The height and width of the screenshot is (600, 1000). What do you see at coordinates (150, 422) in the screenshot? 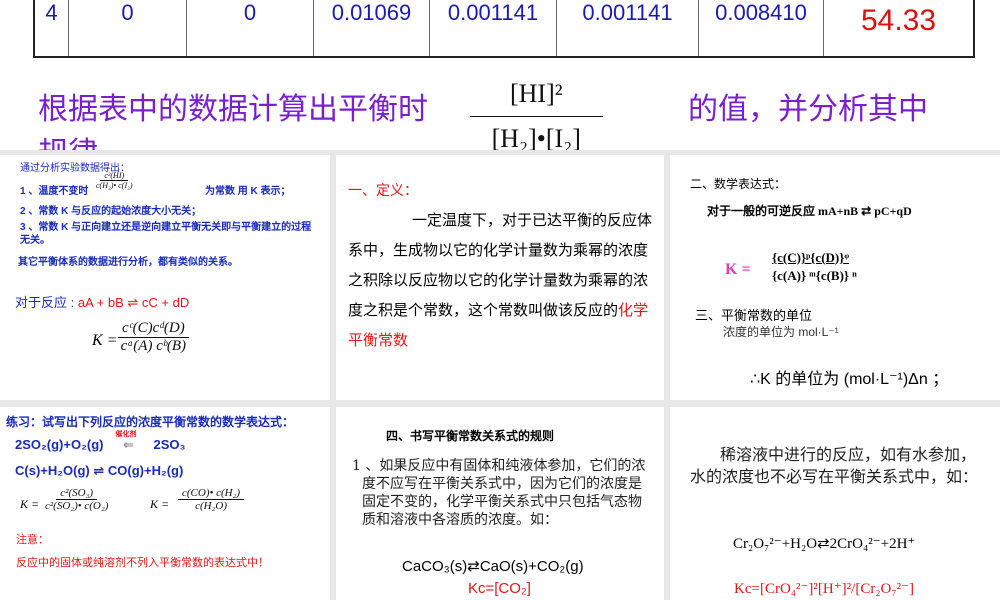
I see `exercise-heading: 练习：试写出下列反应的浓度平衡常数的数学表达式：` at bounding box center [150, 422].